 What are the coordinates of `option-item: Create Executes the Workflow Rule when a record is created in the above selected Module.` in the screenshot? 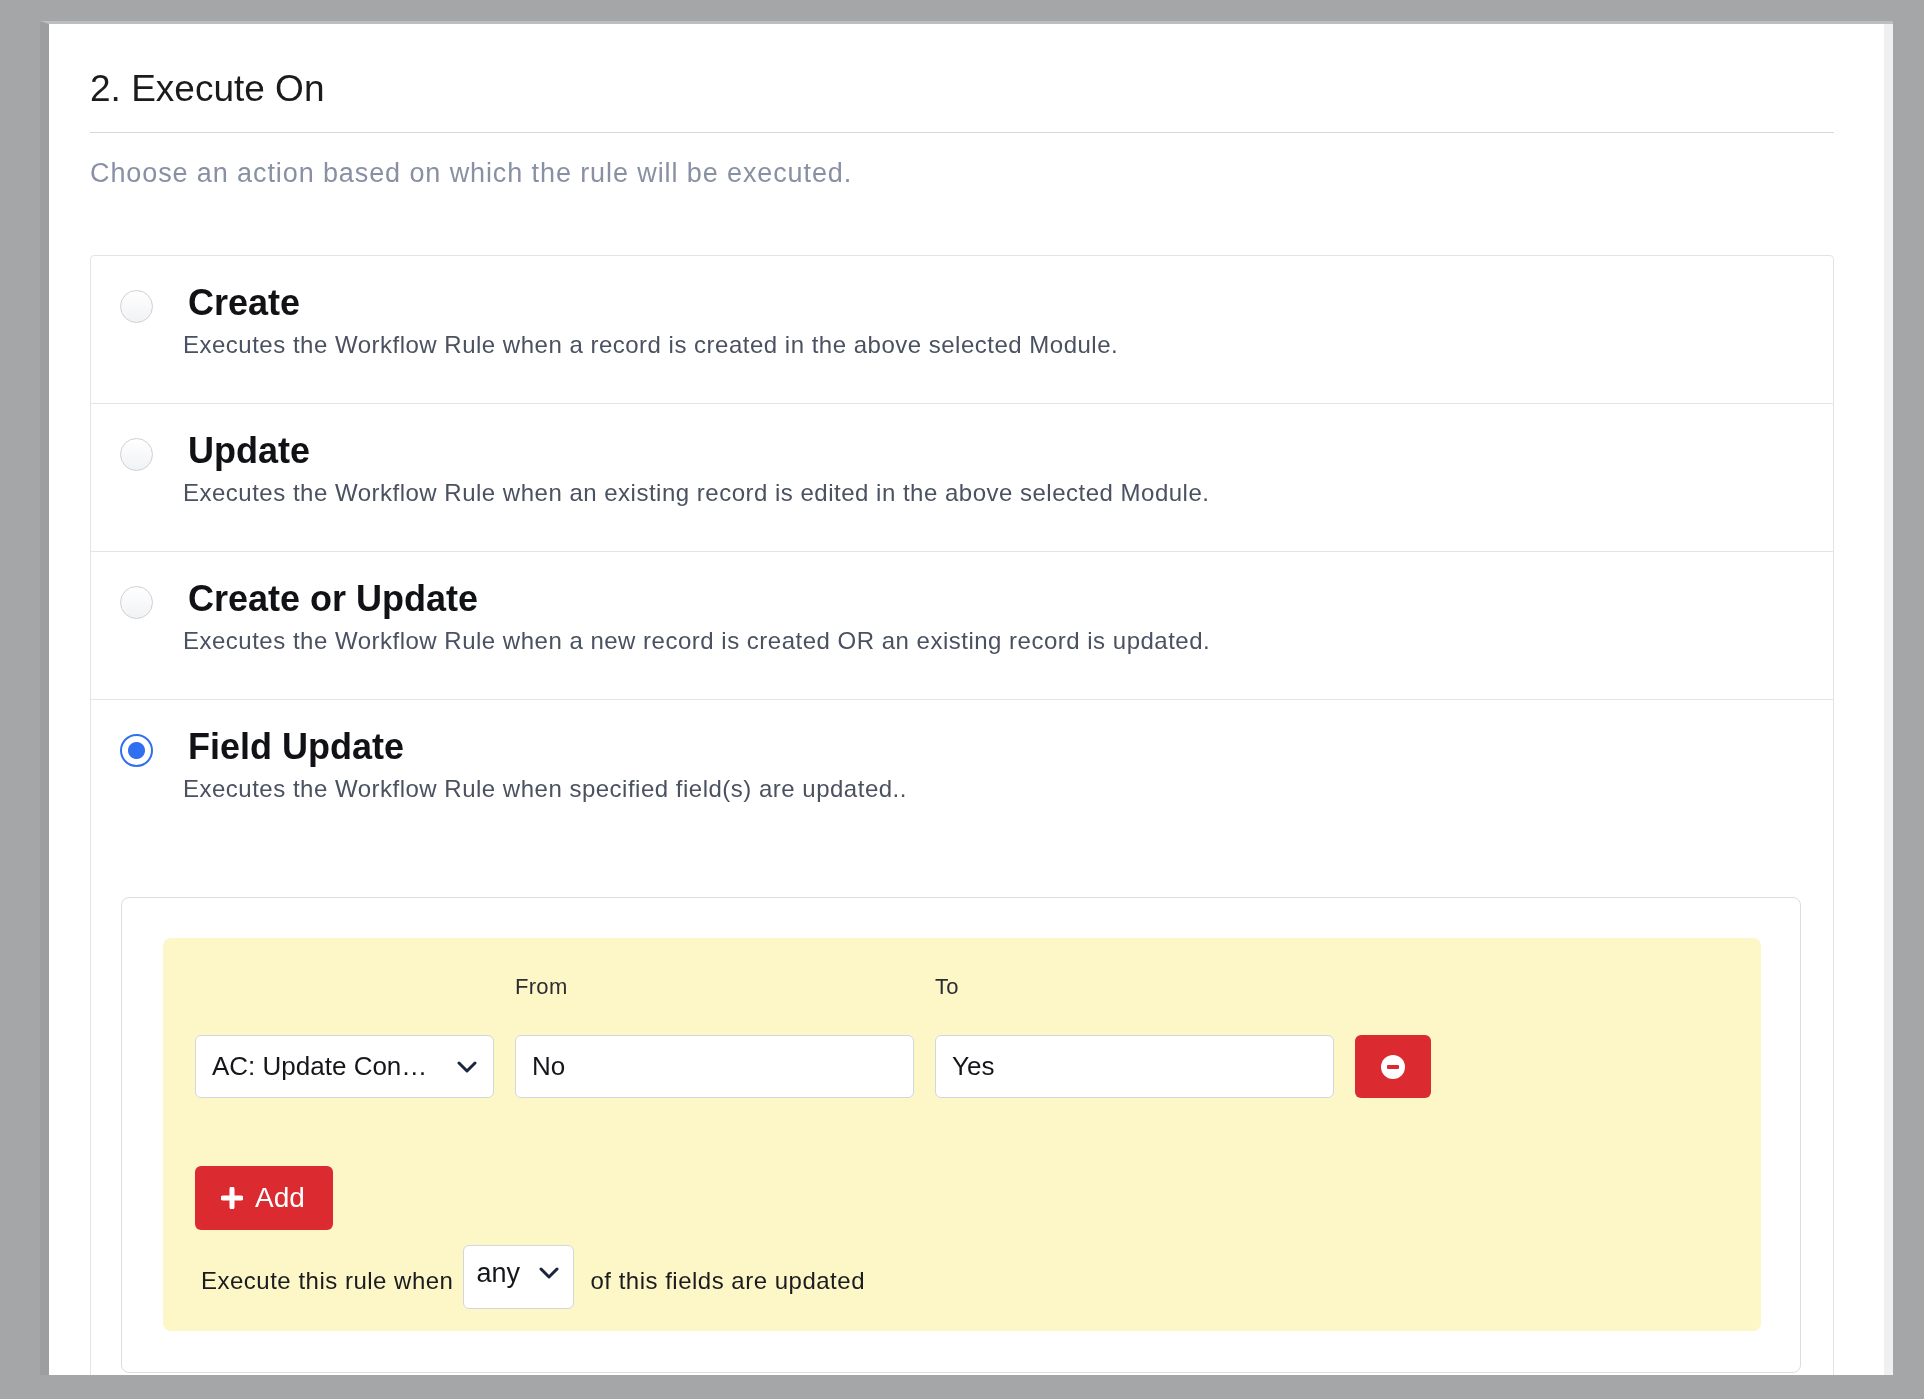 It's located at (962, 329).